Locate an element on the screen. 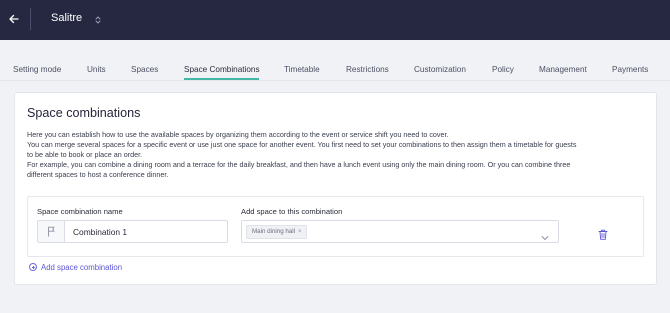  tab-units: Units is located at coordinates (96, 70).